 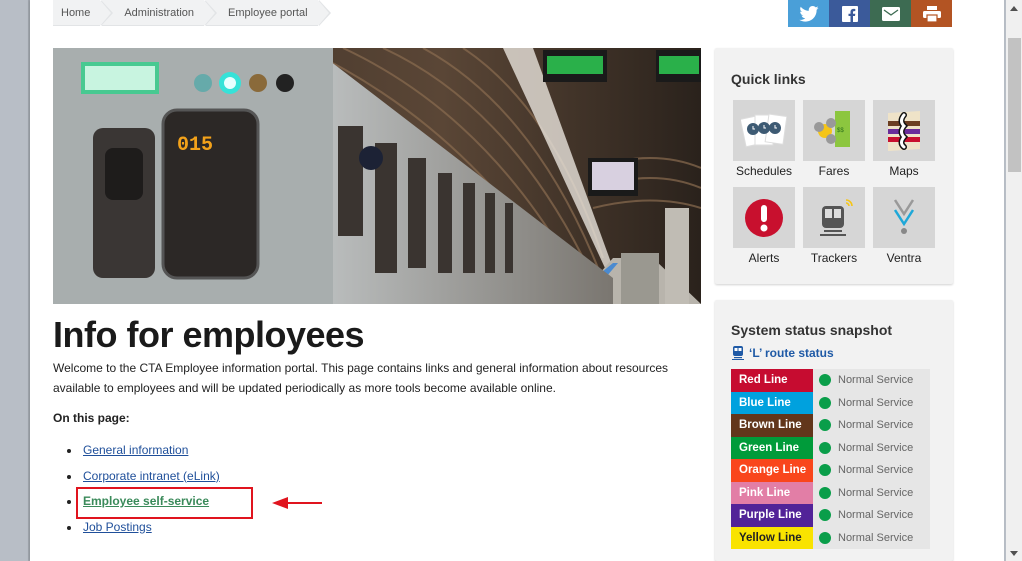 I want to click on breadcrumb-home: Home, so click(x=83, y=13).